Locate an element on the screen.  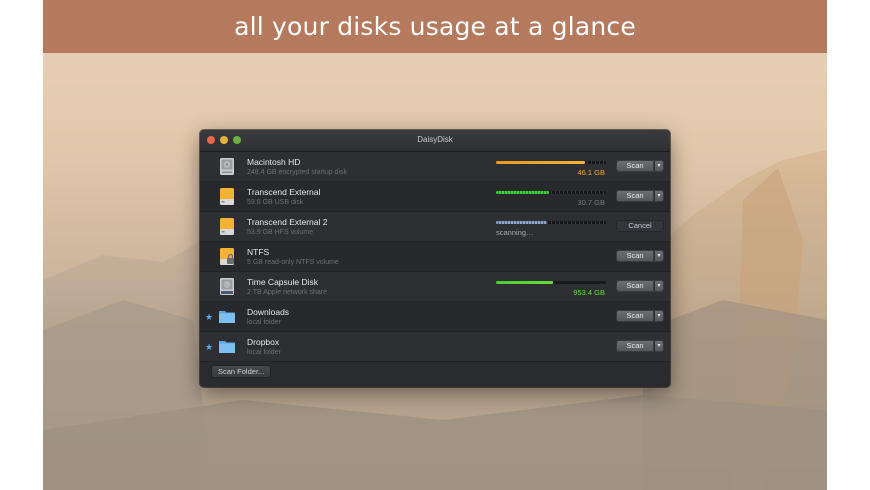
disk-description: 53.9 GB HFS volume is located at coordinates (280, 232).